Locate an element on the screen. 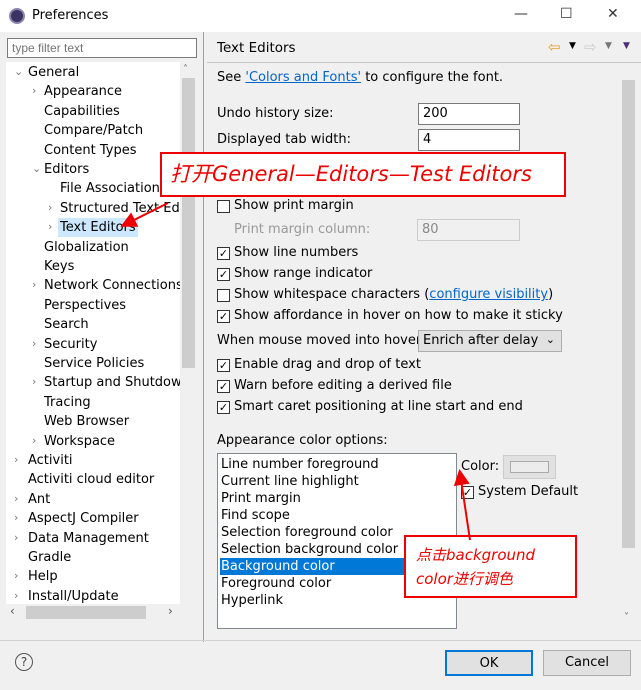  tree-item: Workspace is located at coordinates (79, 441).